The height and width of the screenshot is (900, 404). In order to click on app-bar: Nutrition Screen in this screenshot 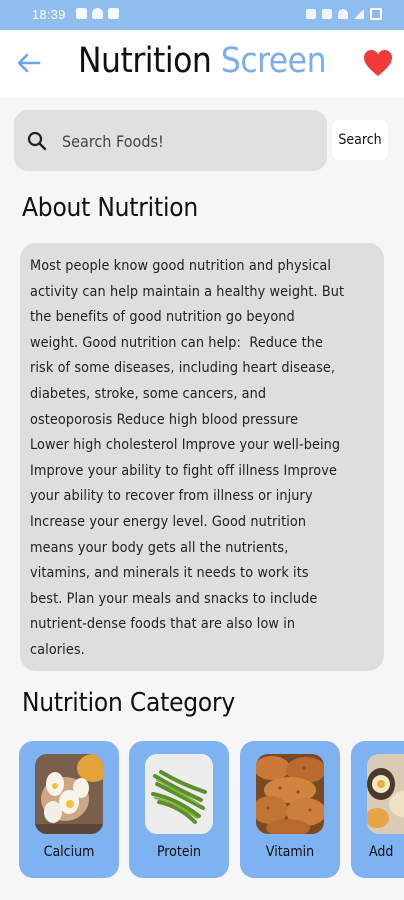, I will do `click(202, 64)`.